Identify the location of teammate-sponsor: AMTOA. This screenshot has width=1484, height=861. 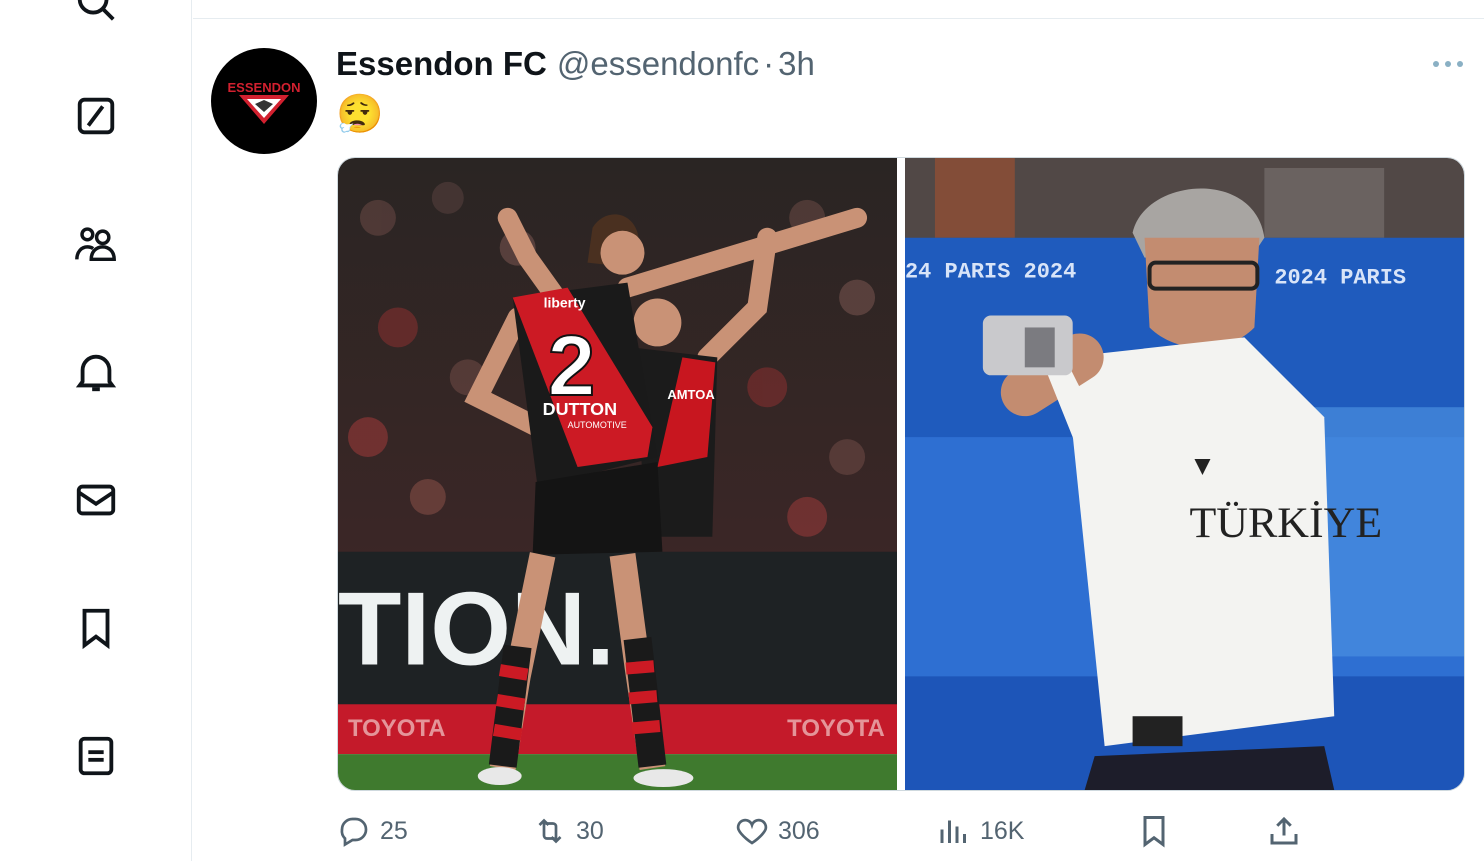
(691, 394).